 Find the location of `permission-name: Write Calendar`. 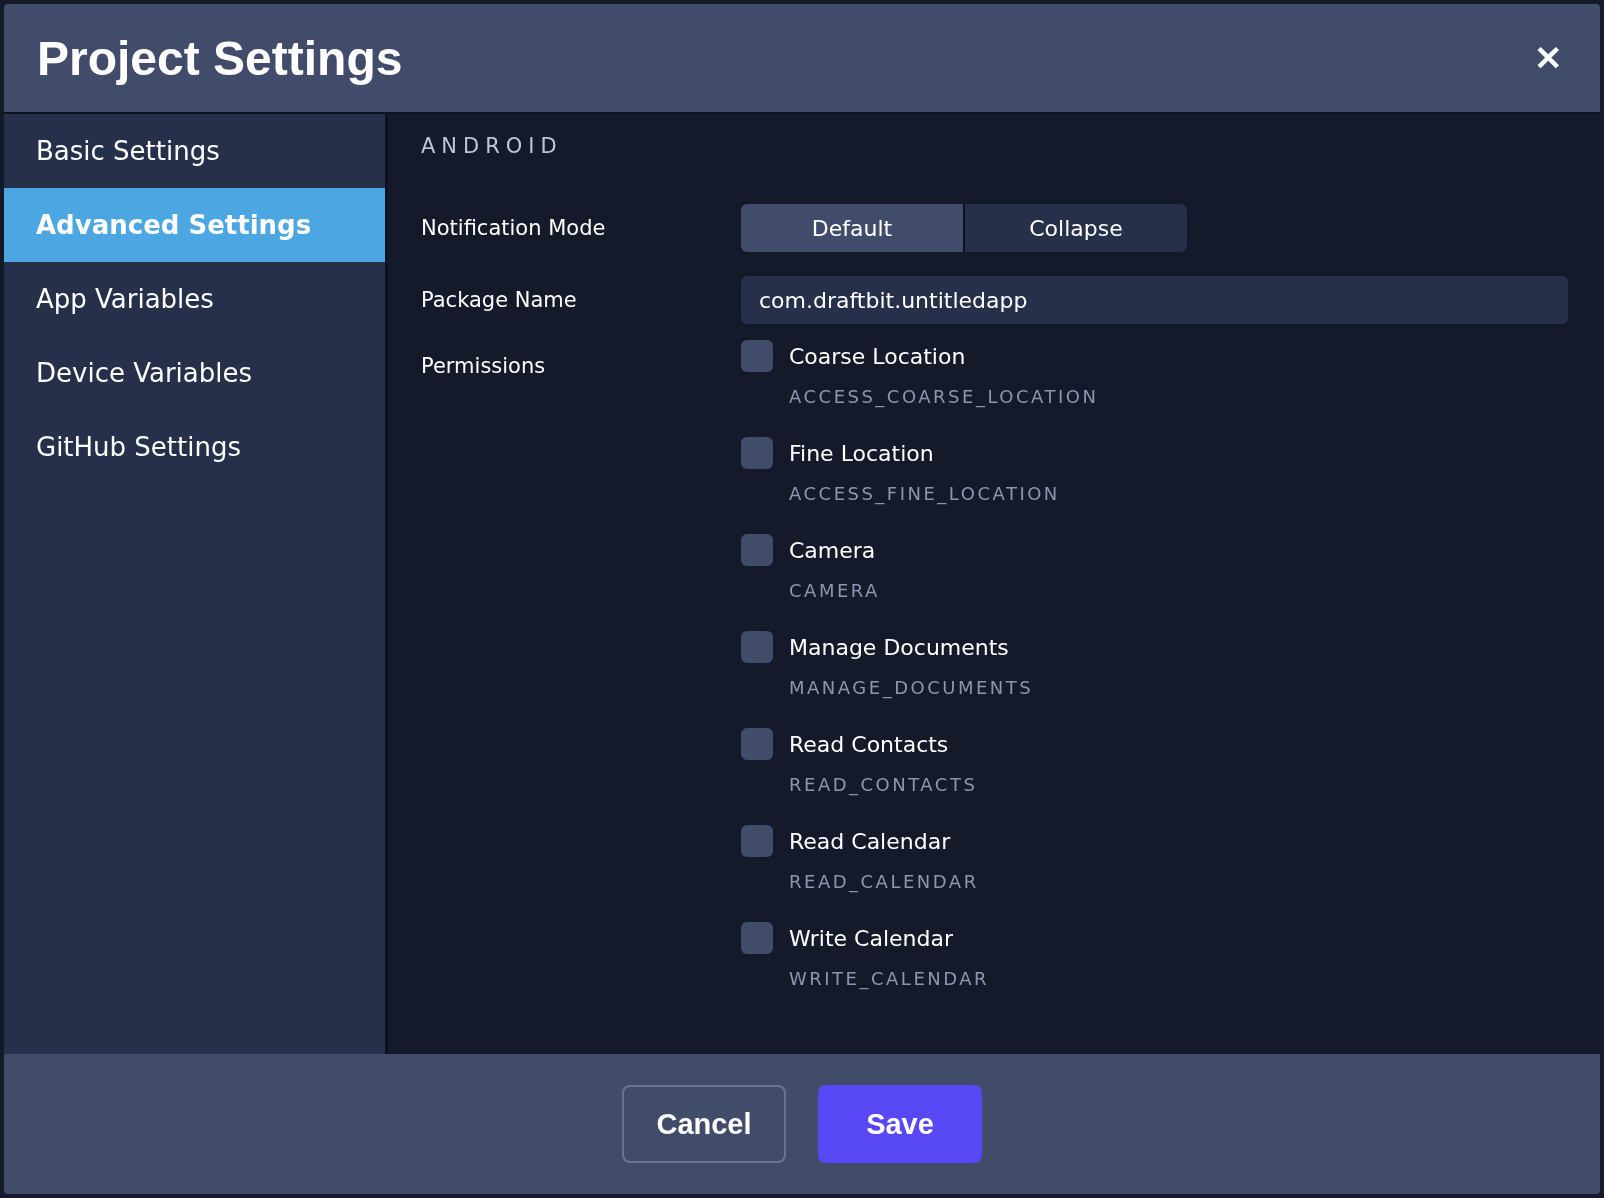

permission-name: Write Calendar is located at coordinates (871, 938).